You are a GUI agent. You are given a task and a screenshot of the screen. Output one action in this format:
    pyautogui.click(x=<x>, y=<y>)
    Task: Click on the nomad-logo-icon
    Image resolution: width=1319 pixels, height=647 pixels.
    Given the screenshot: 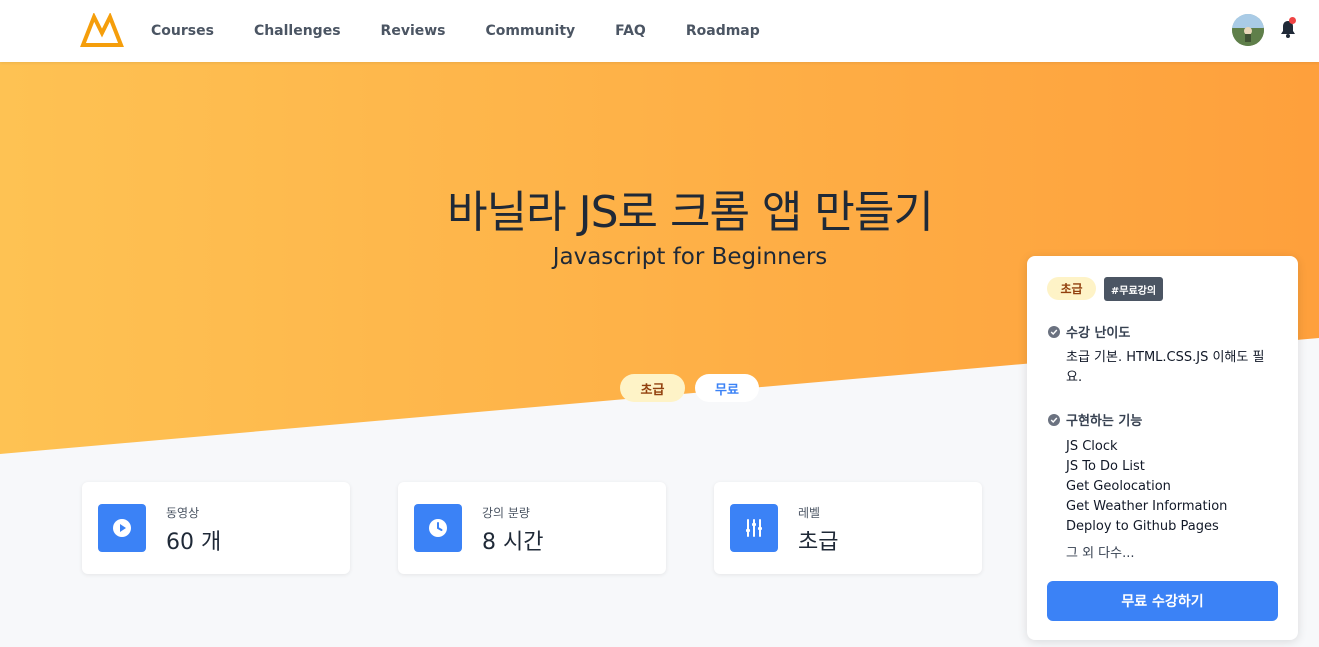 What is the action you would take?
    pyautogui.click(x=102, y=30)
    